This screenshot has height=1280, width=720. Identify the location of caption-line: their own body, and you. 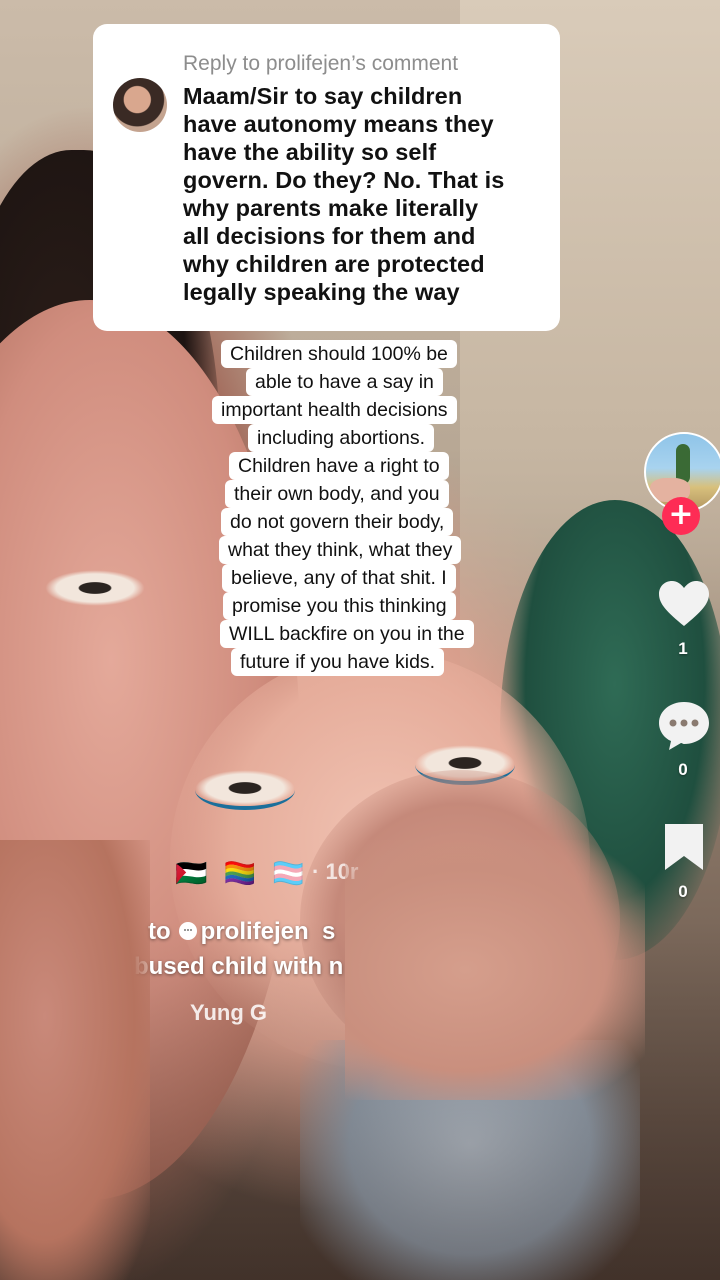
(337, 494).